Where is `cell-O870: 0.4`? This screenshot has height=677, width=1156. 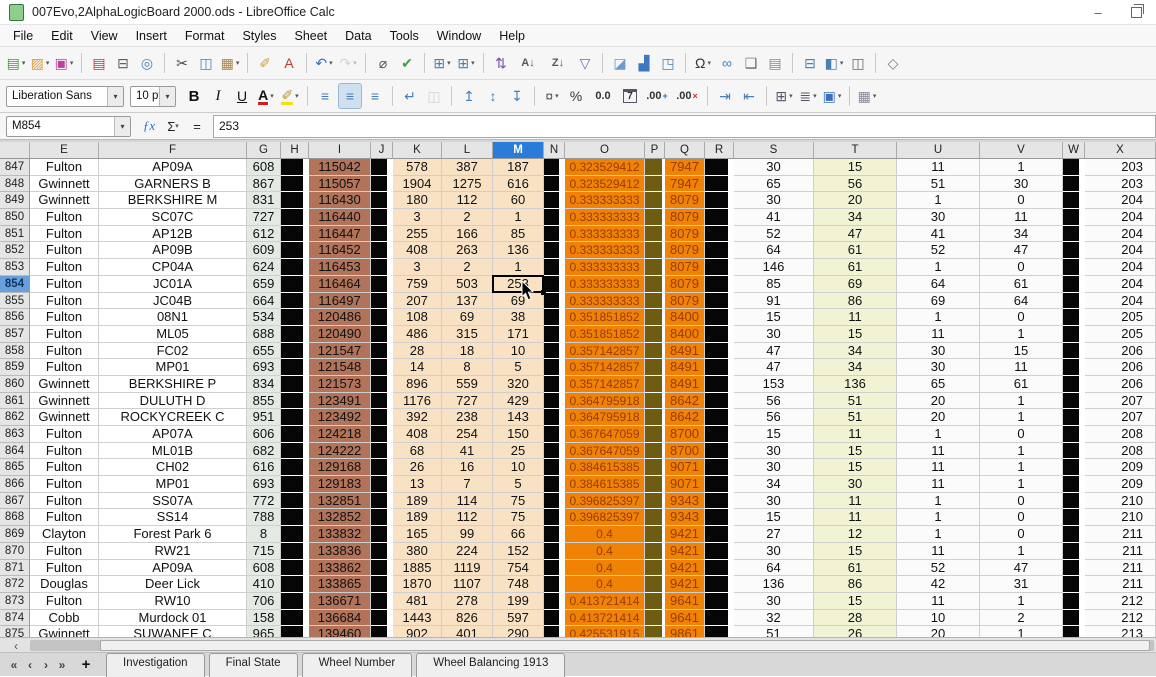 cell-O870: 0.4 is located at coordinates (605, 551).